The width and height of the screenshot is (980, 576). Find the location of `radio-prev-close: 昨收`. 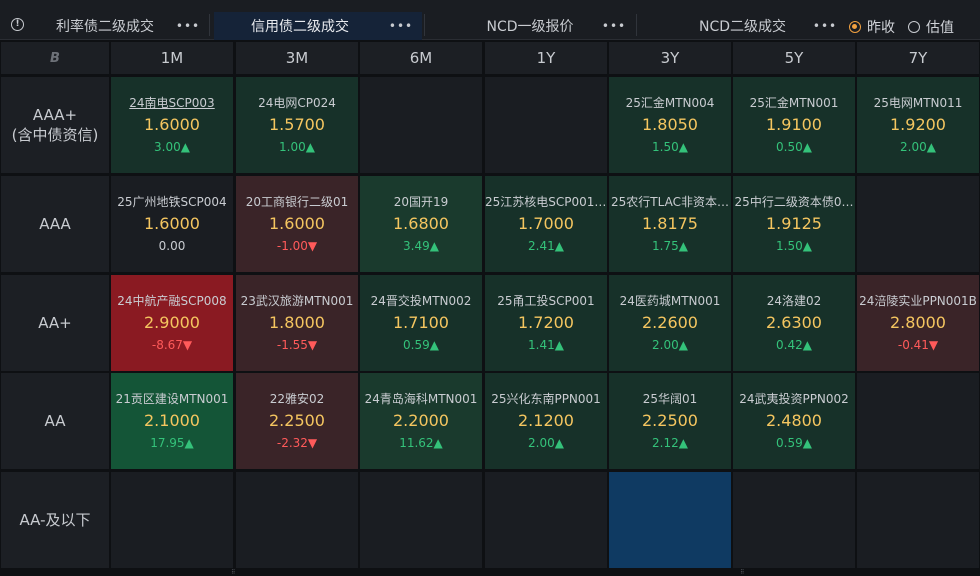

radio-prev-close: 昨收 is located at coordinates (872, 27).